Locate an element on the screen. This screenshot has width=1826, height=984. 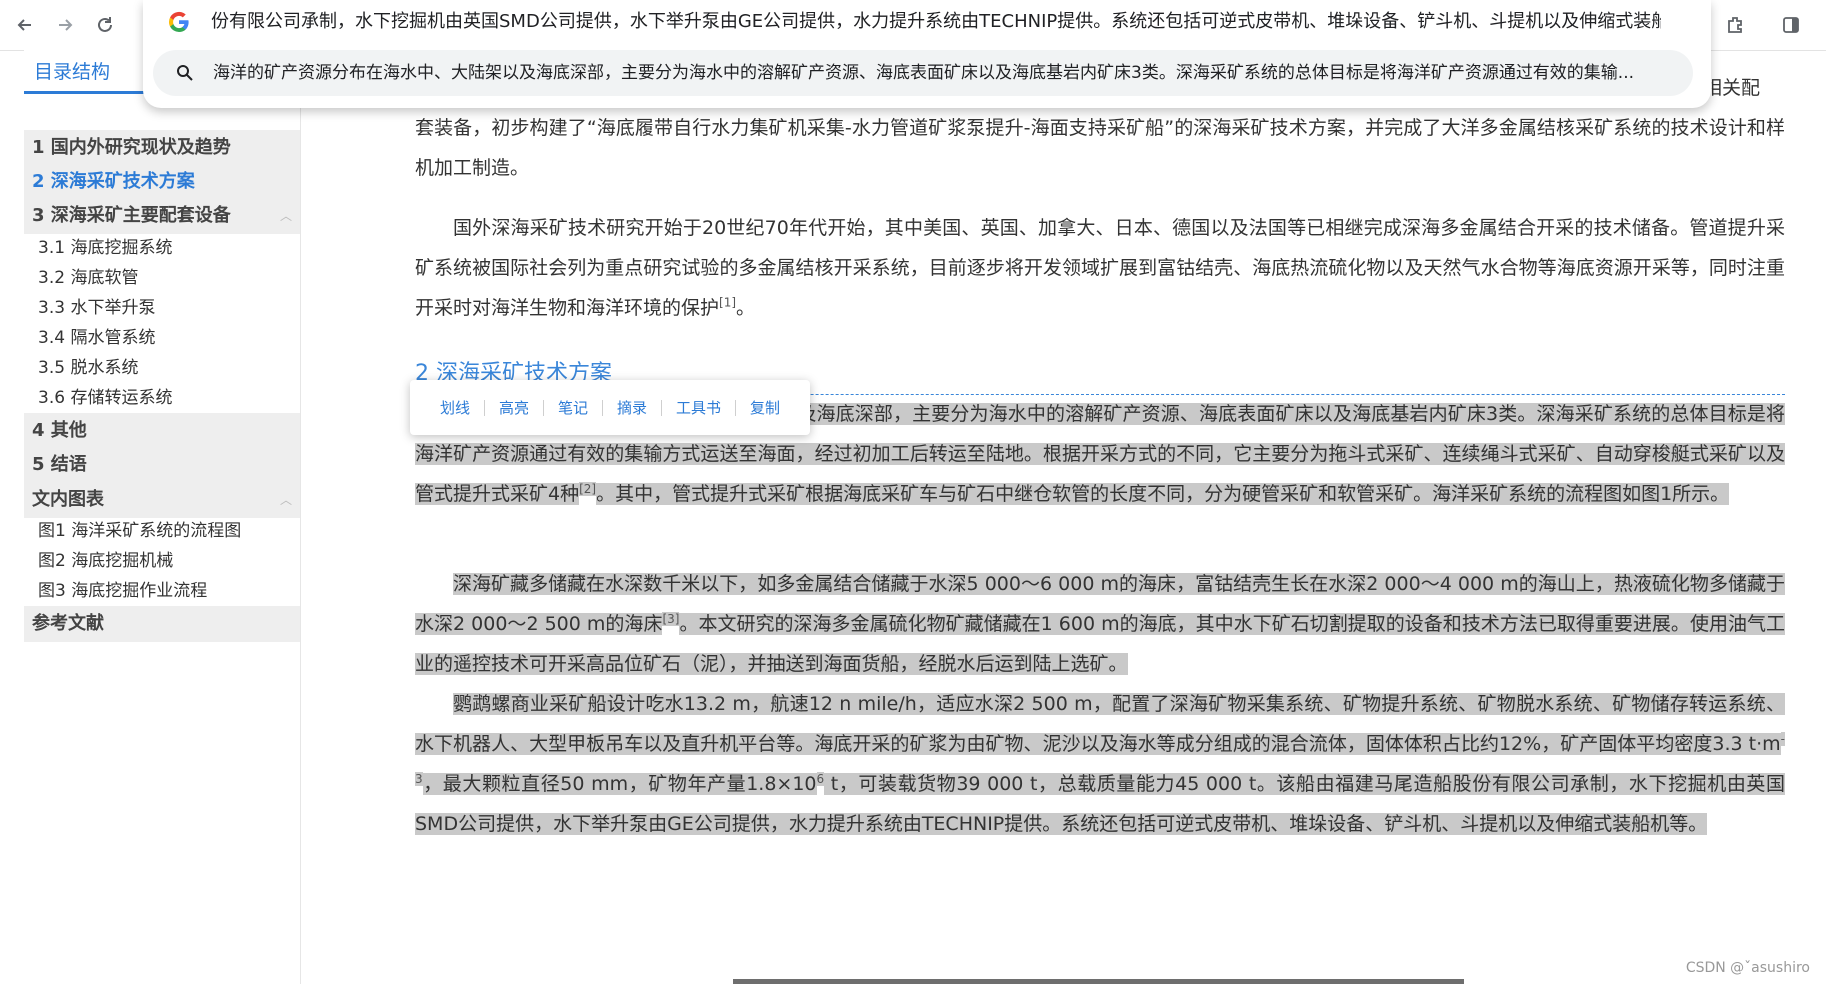
paragraph-1-end: 。 is located at coordinates (746, 308).